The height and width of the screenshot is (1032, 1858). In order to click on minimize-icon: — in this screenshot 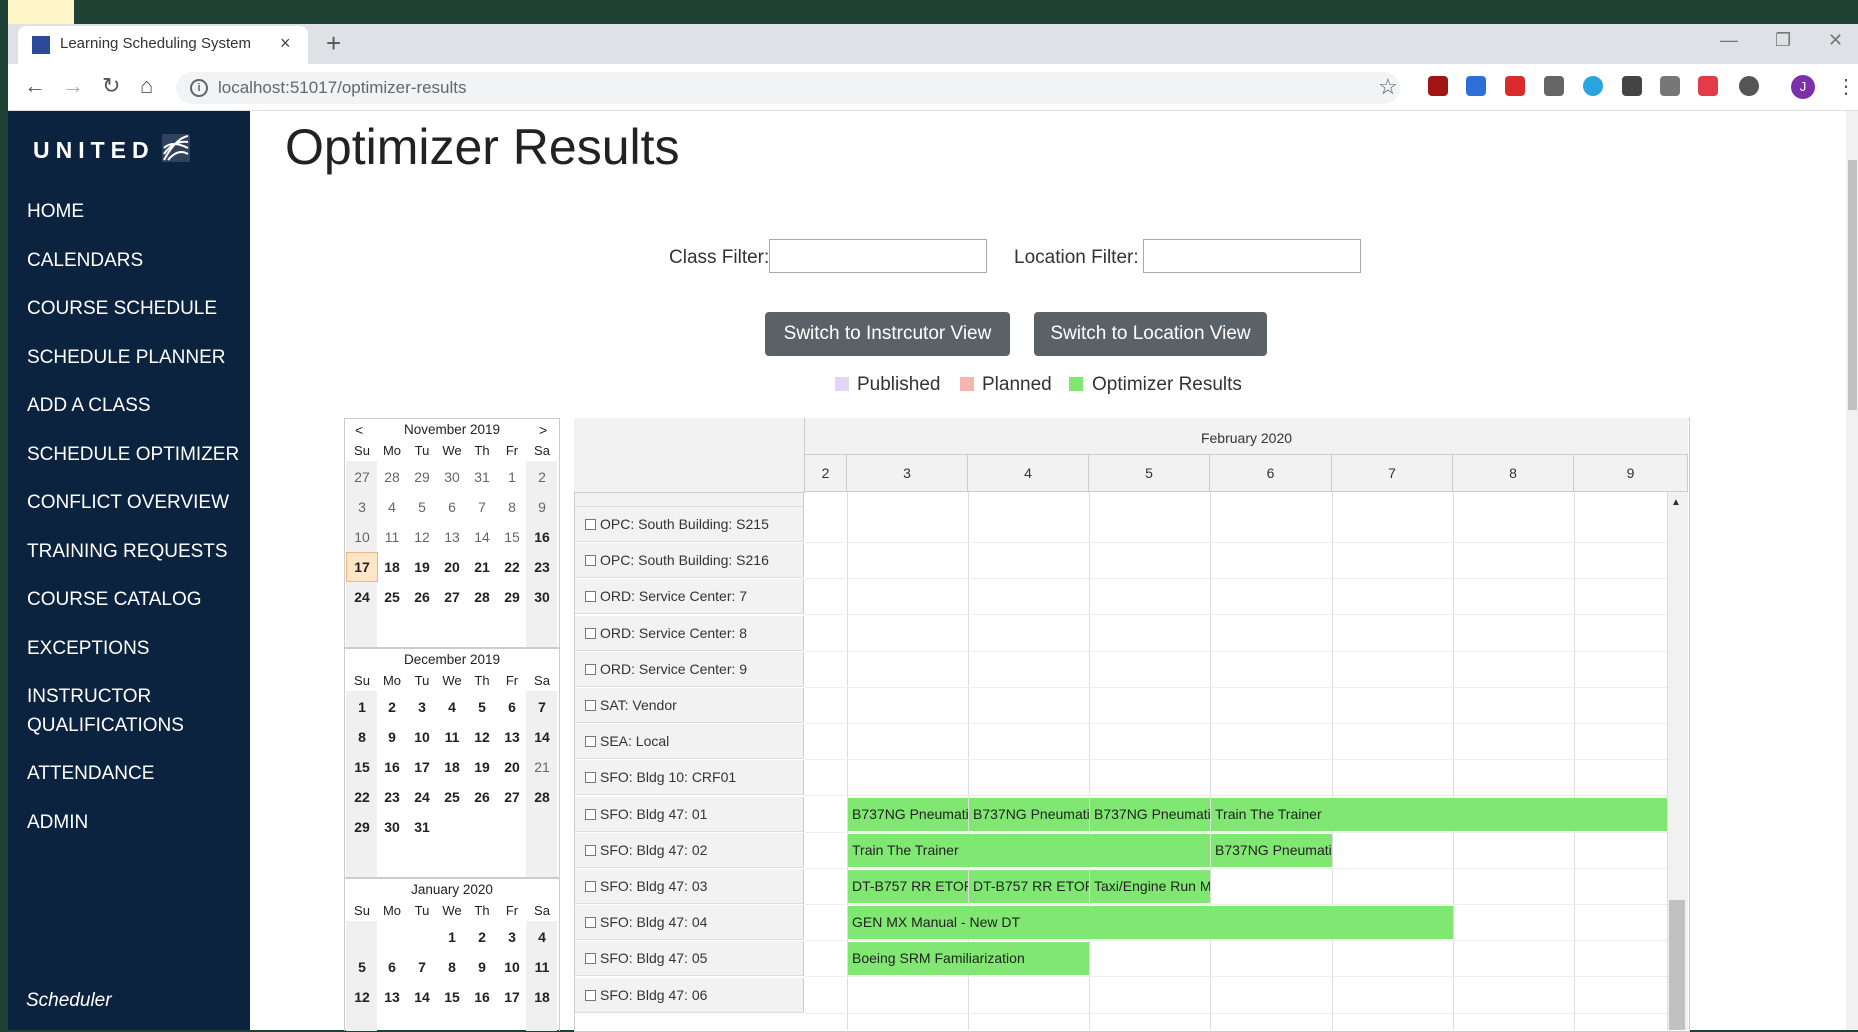, I will do `click(1729, 40)`.